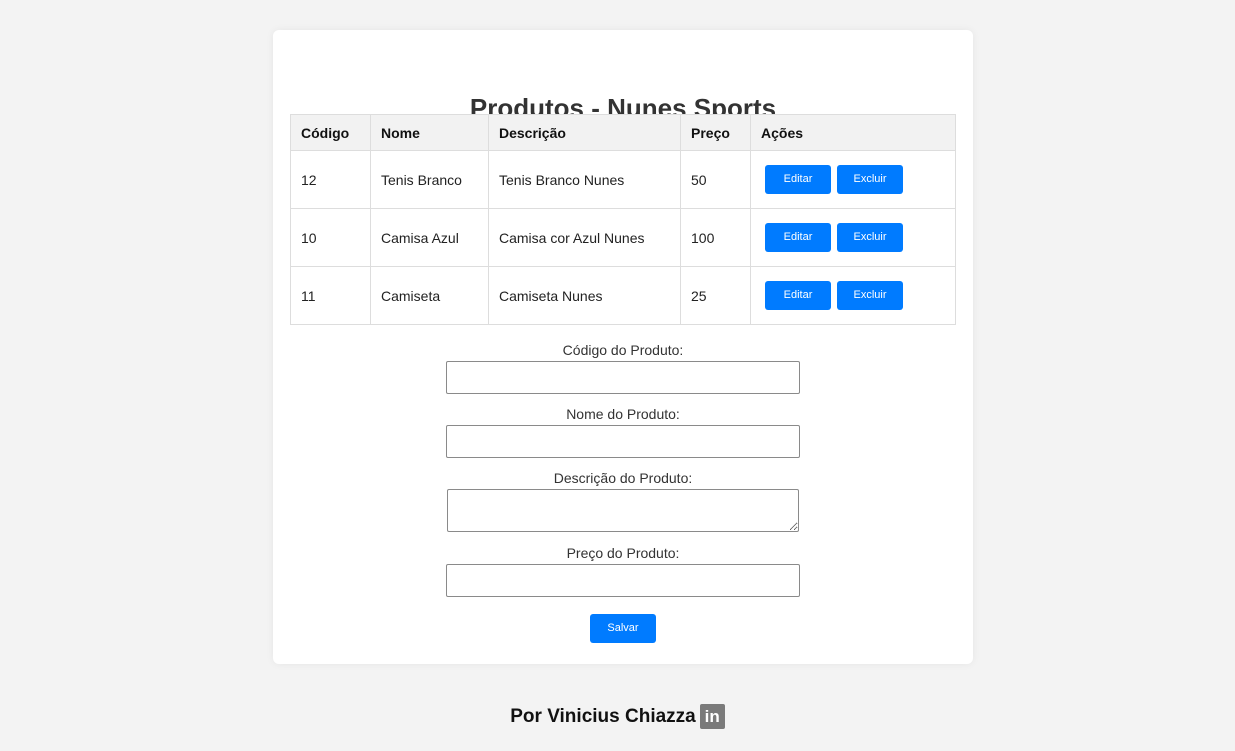 This screenshot has height=751, width=1235. Describe the element at coordinates (429, 295) in the screenshot. I see `cell-name: Camiseta` at that location.